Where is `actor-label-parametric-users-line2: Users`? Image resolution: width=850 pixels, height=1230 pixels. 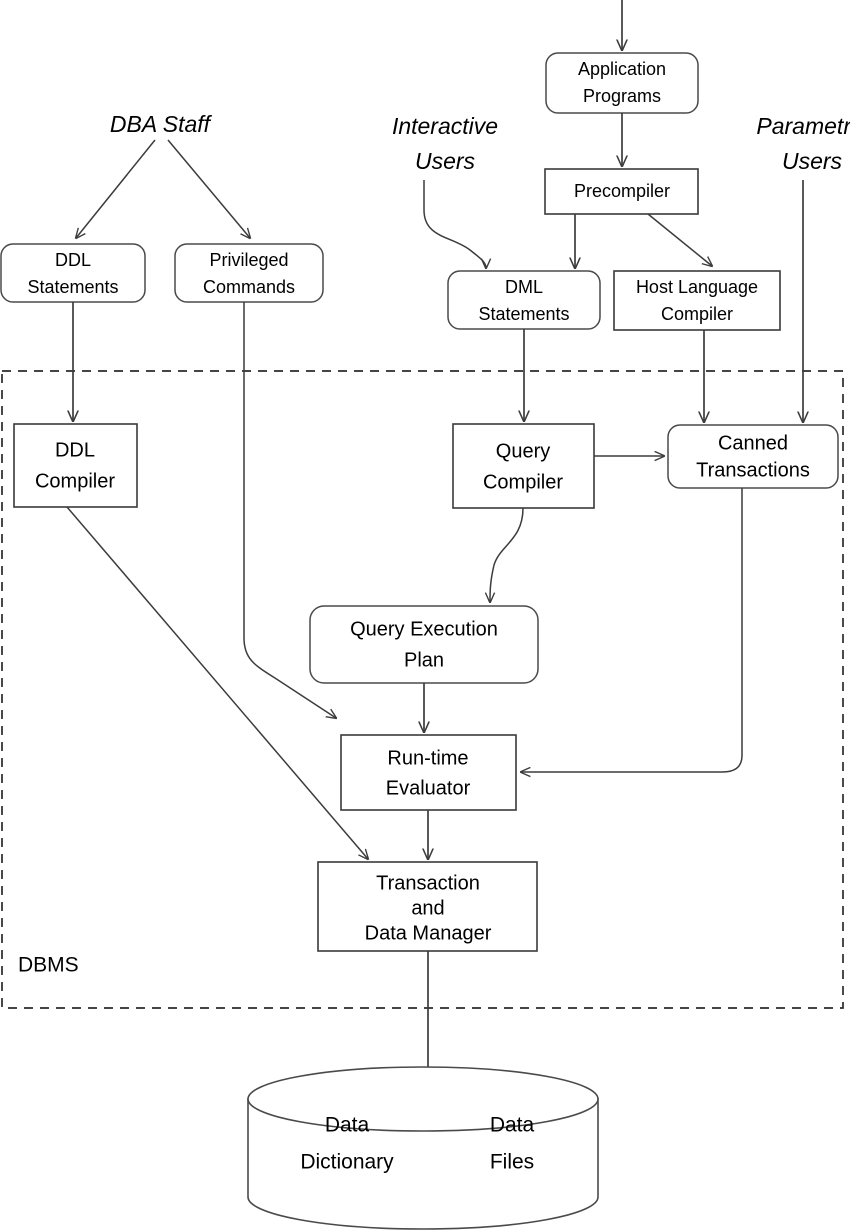
actor-label-parametric-users-line2: Users is located at coordinates (812, 161).